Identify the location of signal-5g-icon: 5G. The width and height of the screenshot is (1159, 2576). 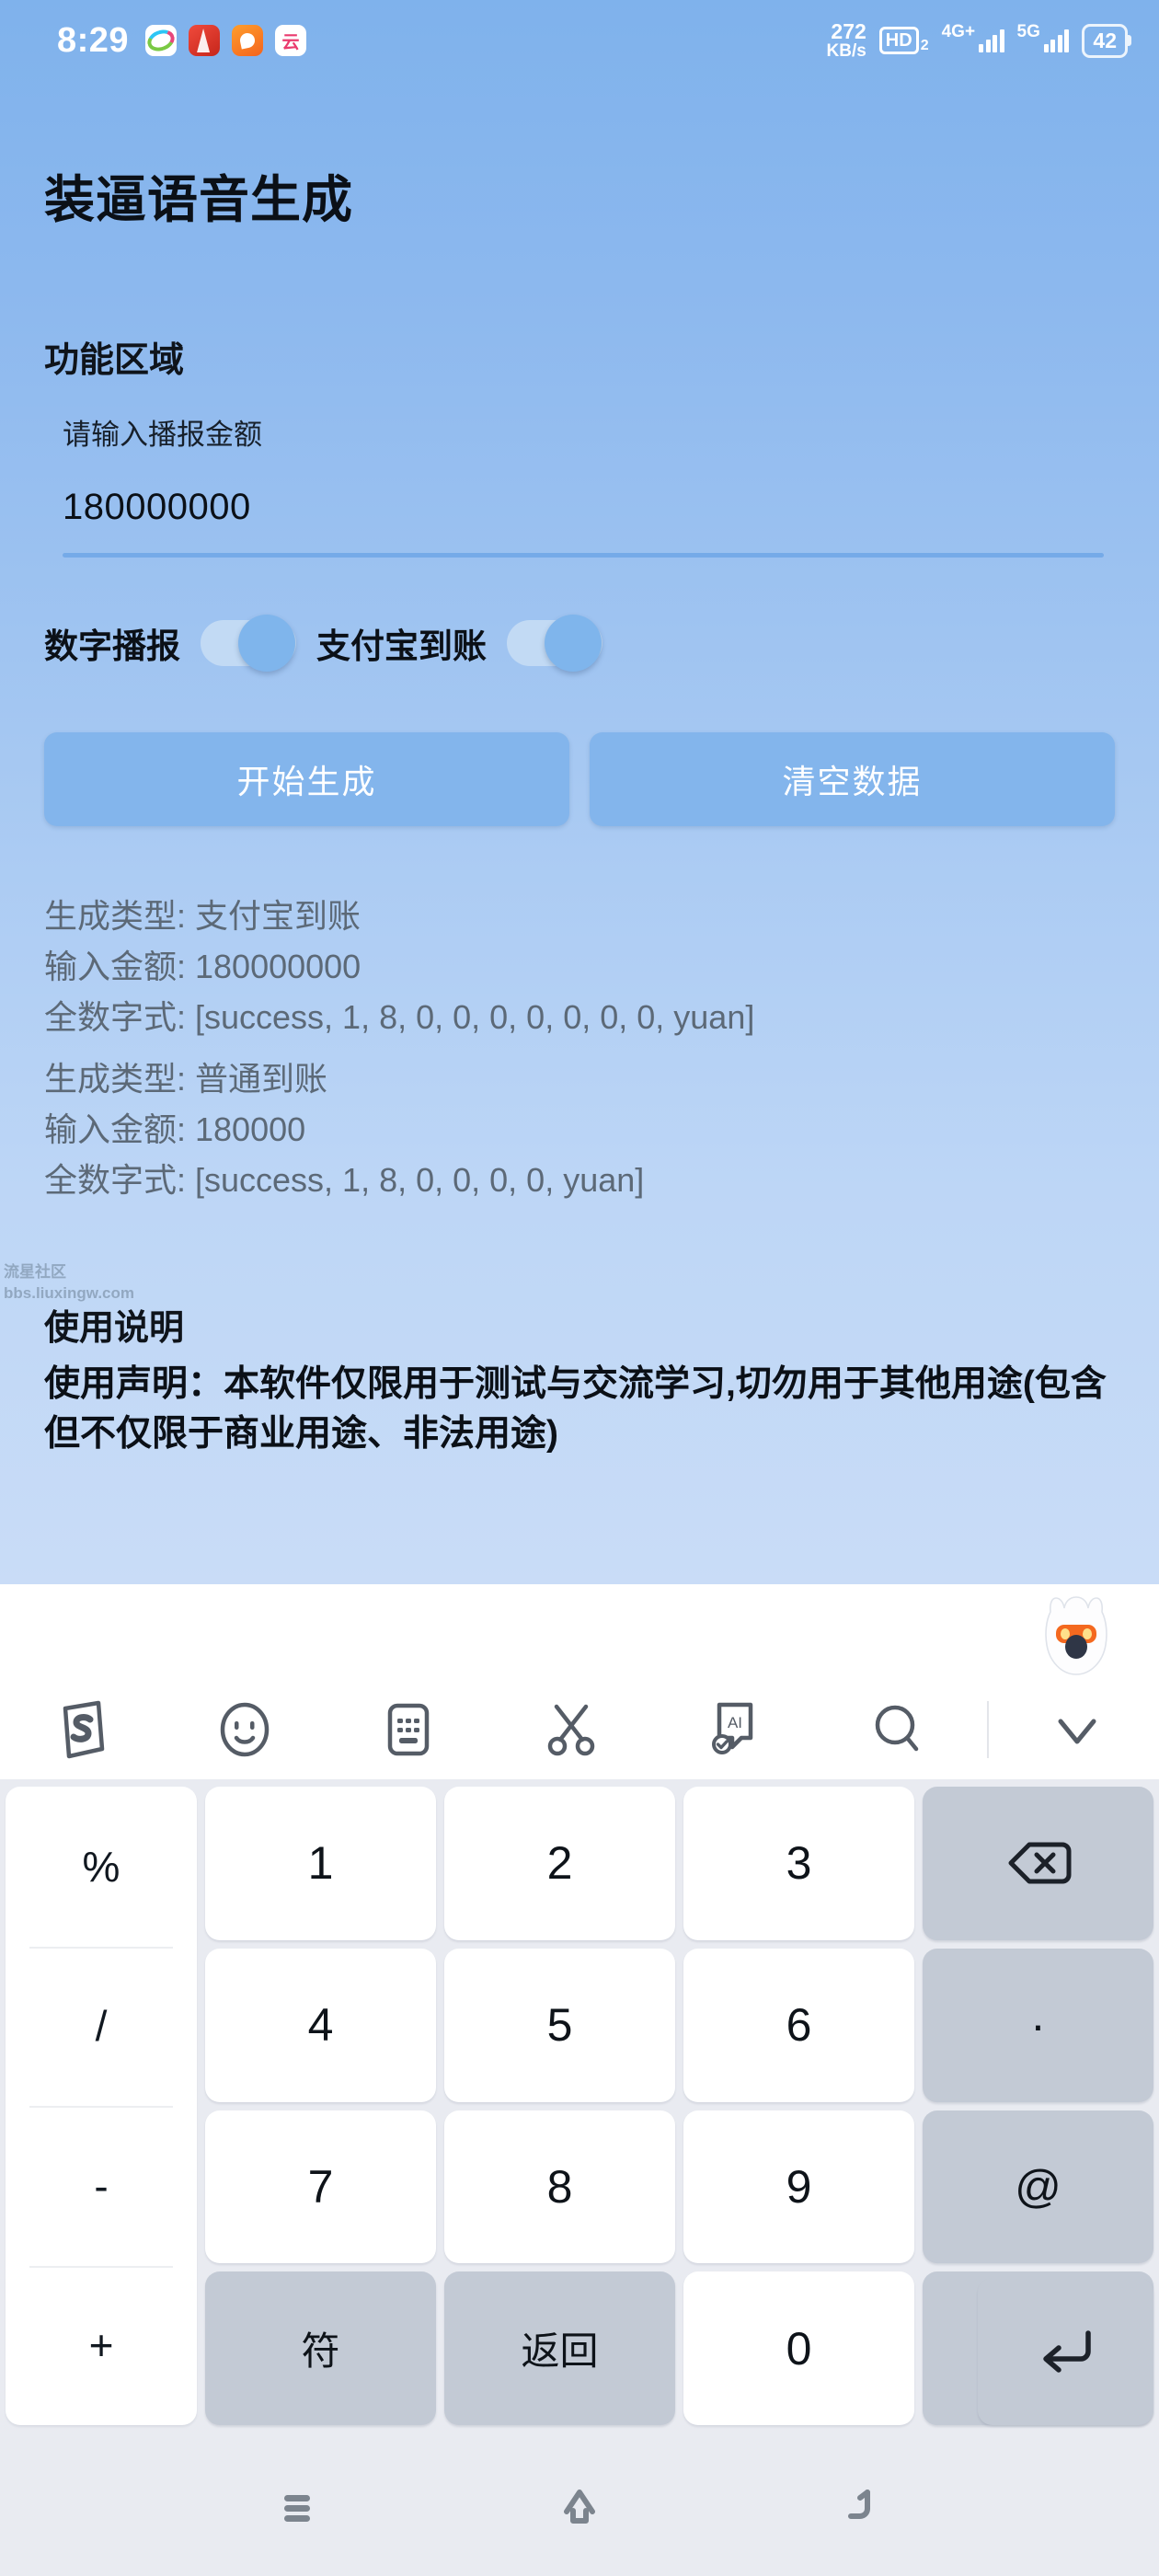
(1043, 37).